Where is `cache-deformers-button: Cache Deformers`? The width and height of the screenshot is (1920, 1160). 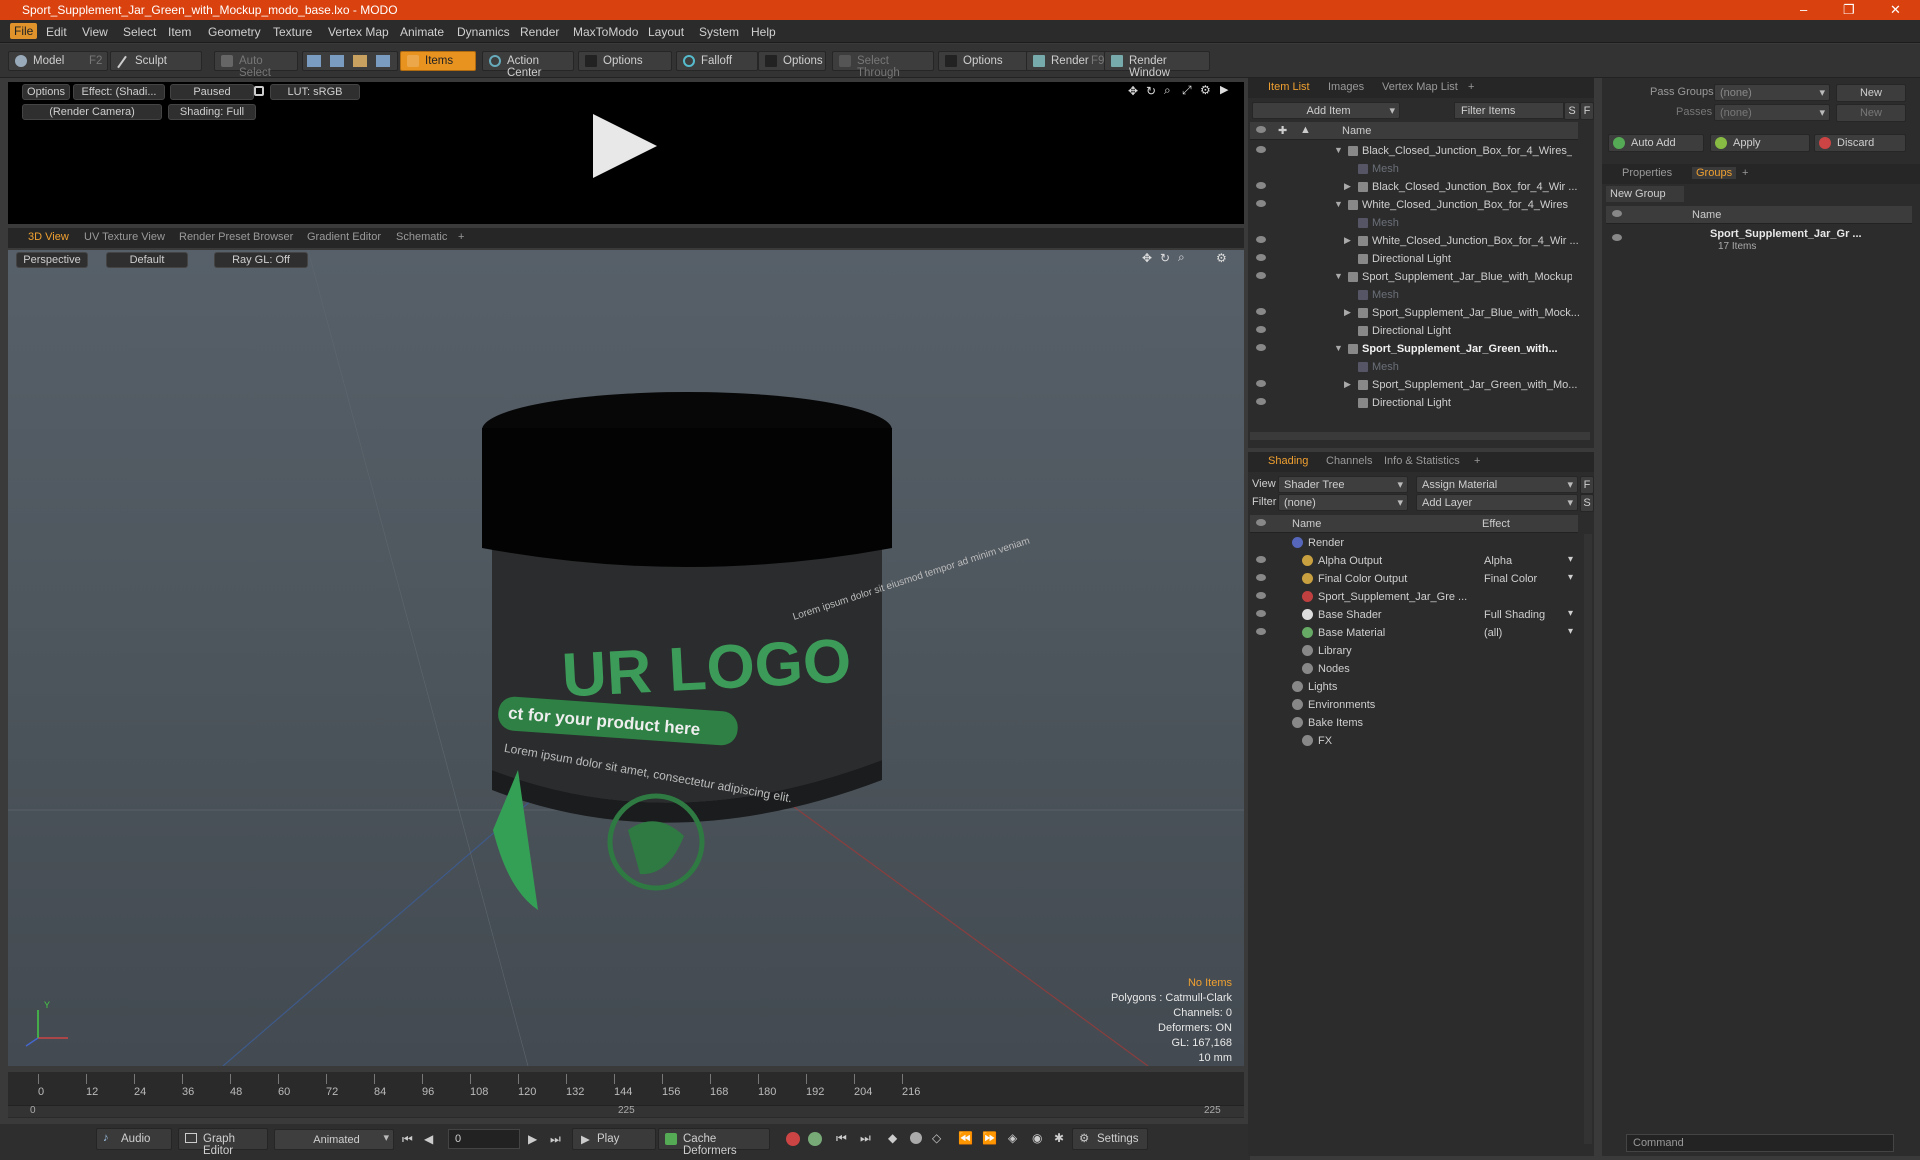 cache-deformers-button: Cache Deformers is located at coordinates (714, 1142).